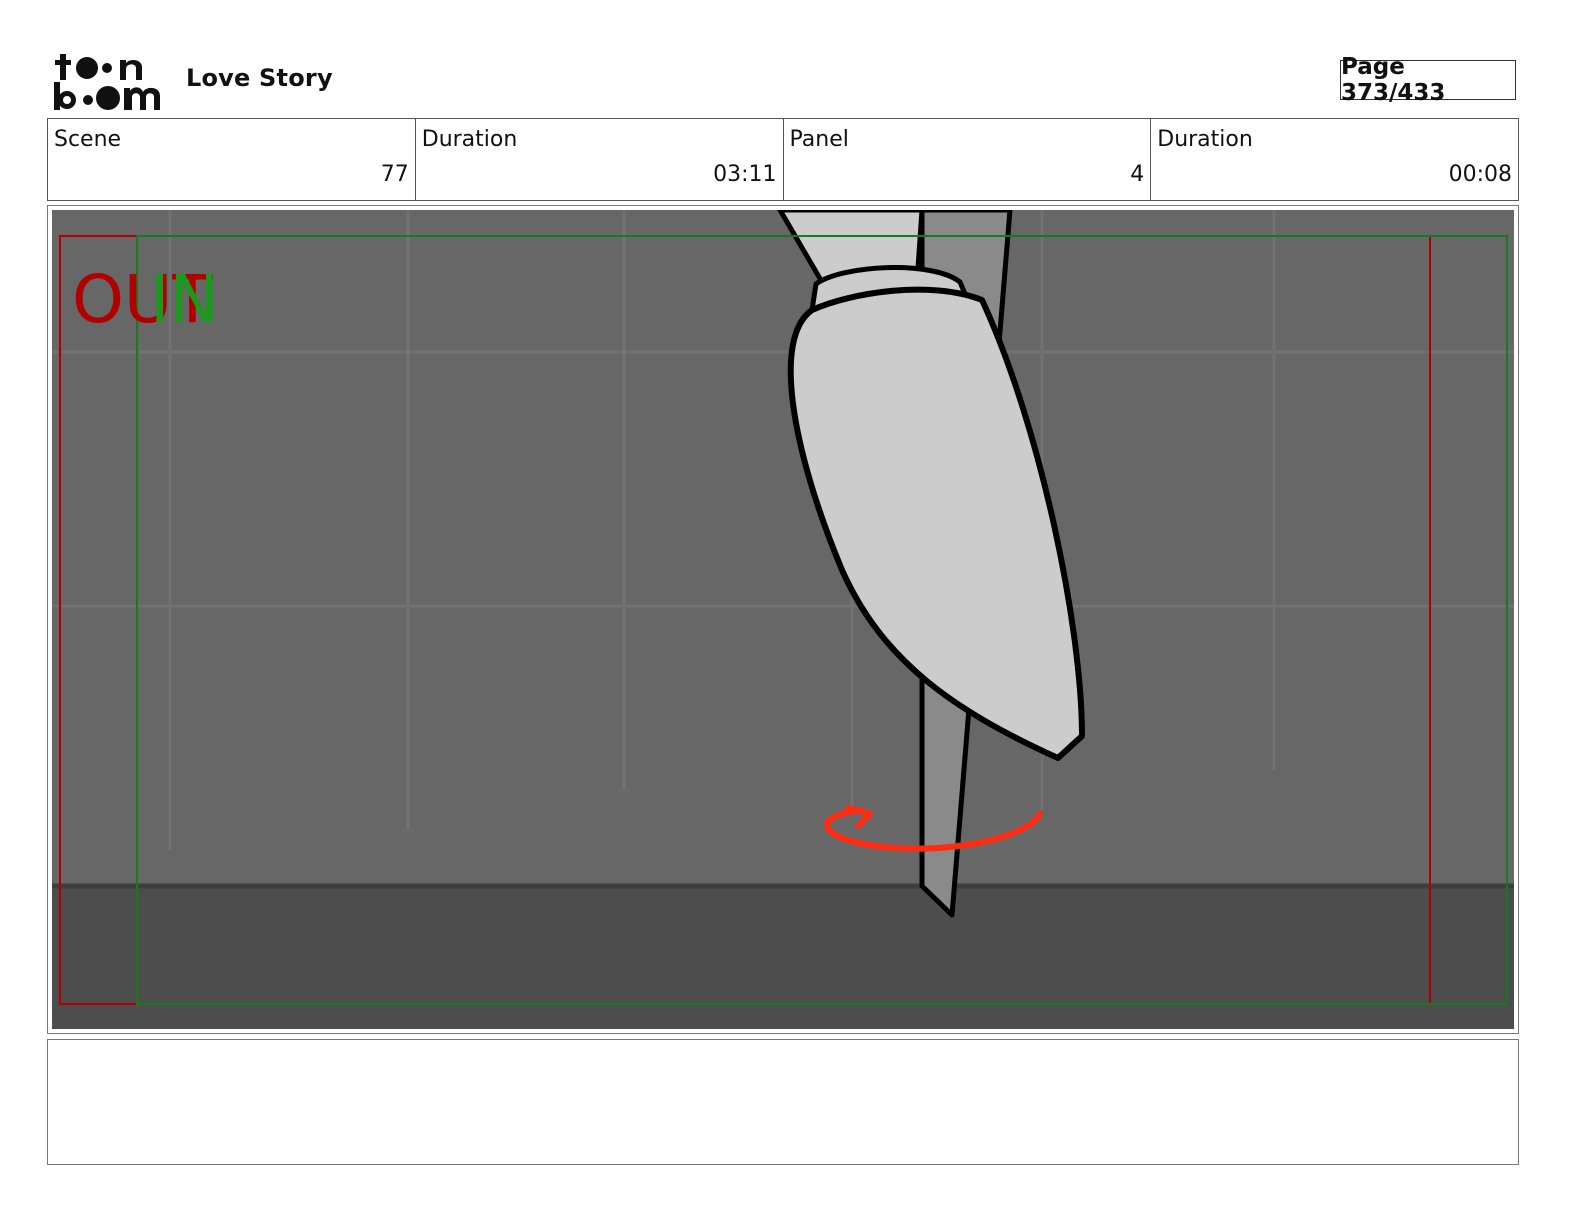 The image size is (1584, 1224). What do you see at coordinates (394, 174) in the screenshot?
I see `scene-value: 77` at bounding box center [394, 174].